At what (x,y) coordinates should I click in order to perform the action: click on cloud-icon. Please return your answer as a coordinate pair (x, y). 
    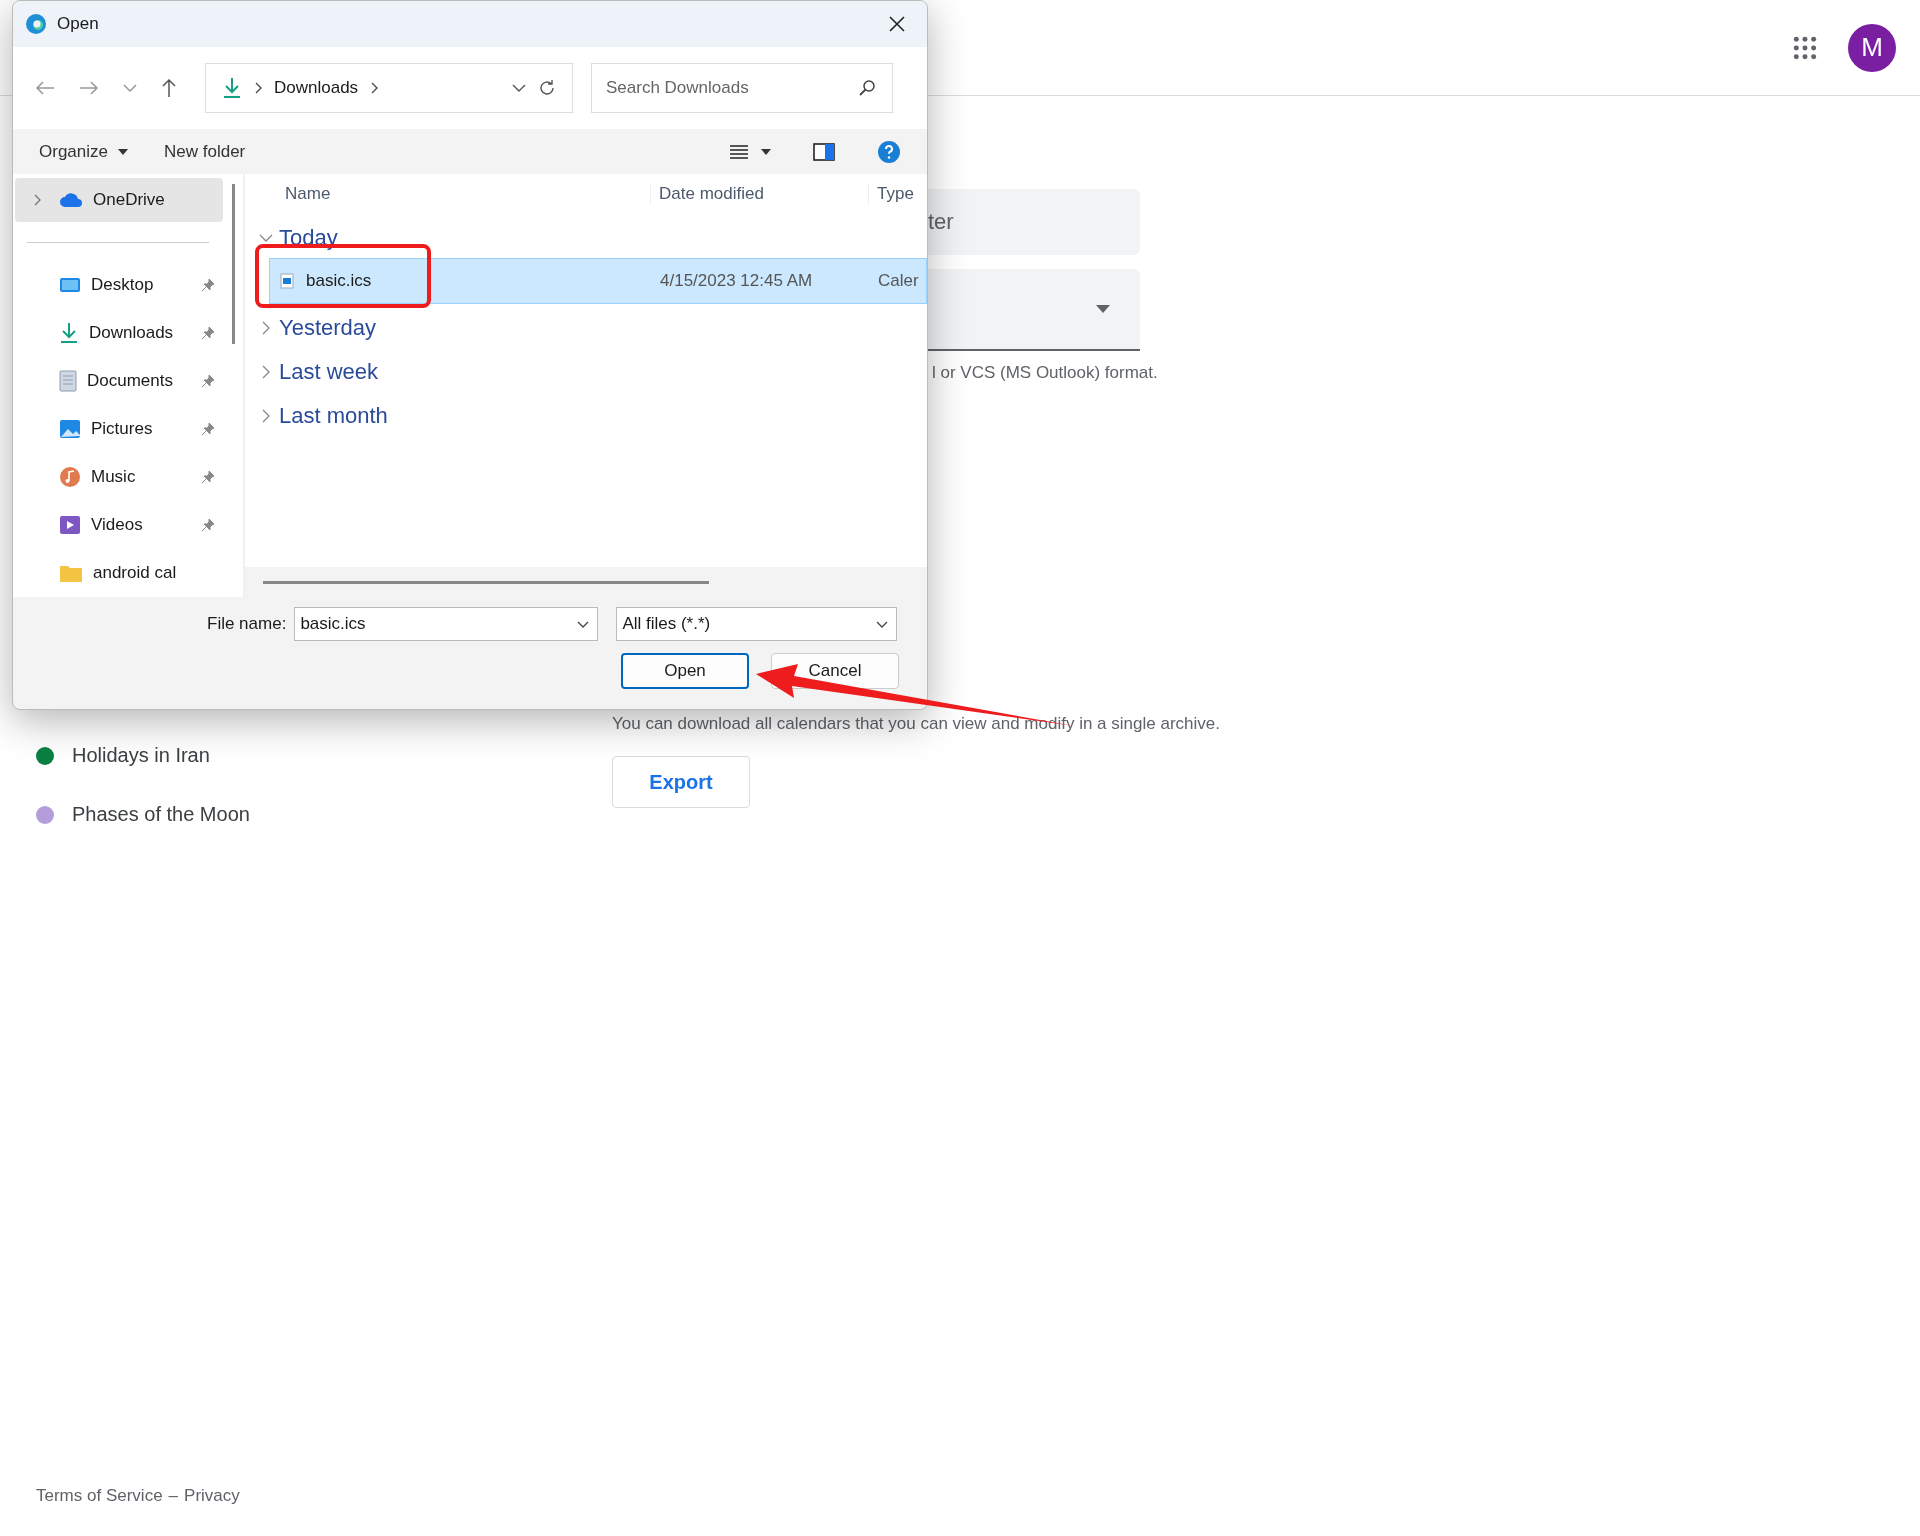
    Looking at the image, I should click on (71, 200).